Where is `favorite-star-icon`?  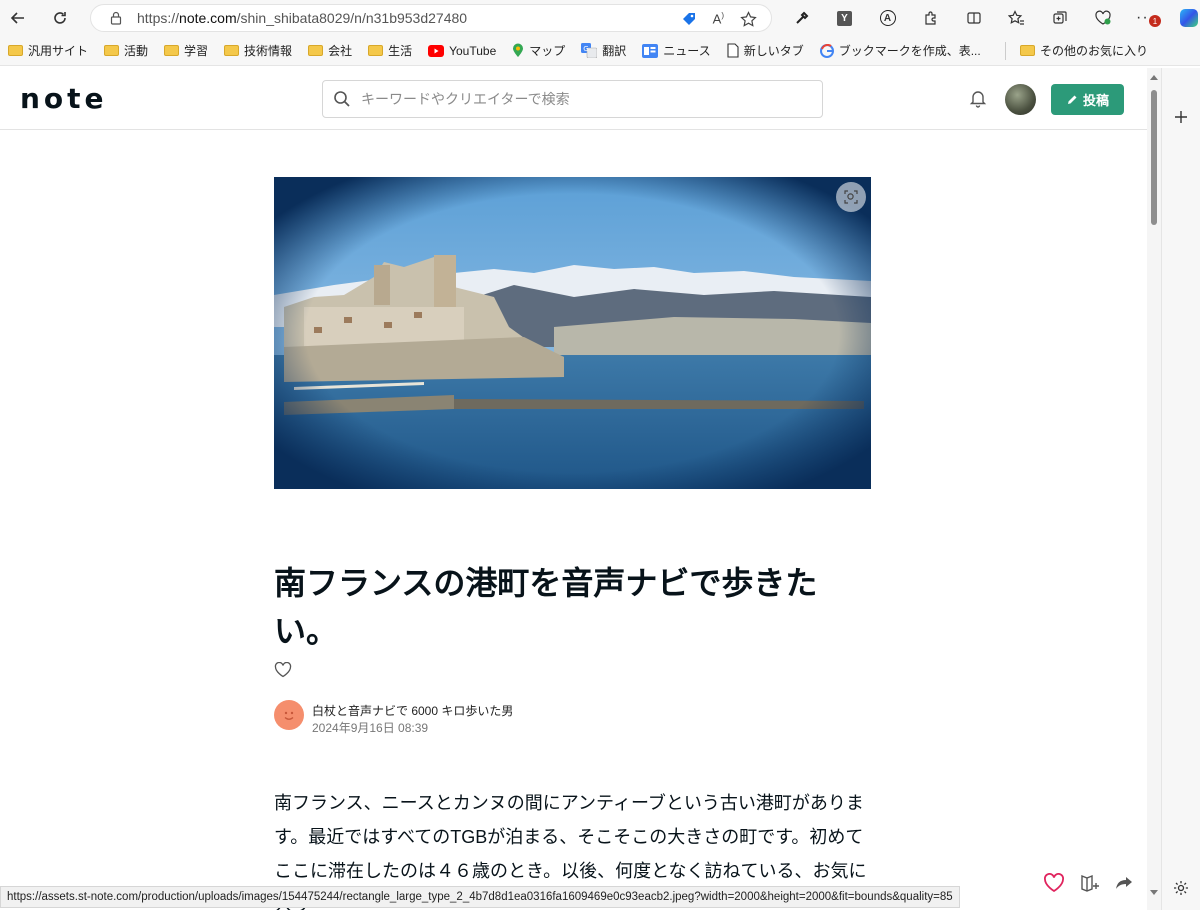 favorite-star-icon is located at coordinates (748, 19).